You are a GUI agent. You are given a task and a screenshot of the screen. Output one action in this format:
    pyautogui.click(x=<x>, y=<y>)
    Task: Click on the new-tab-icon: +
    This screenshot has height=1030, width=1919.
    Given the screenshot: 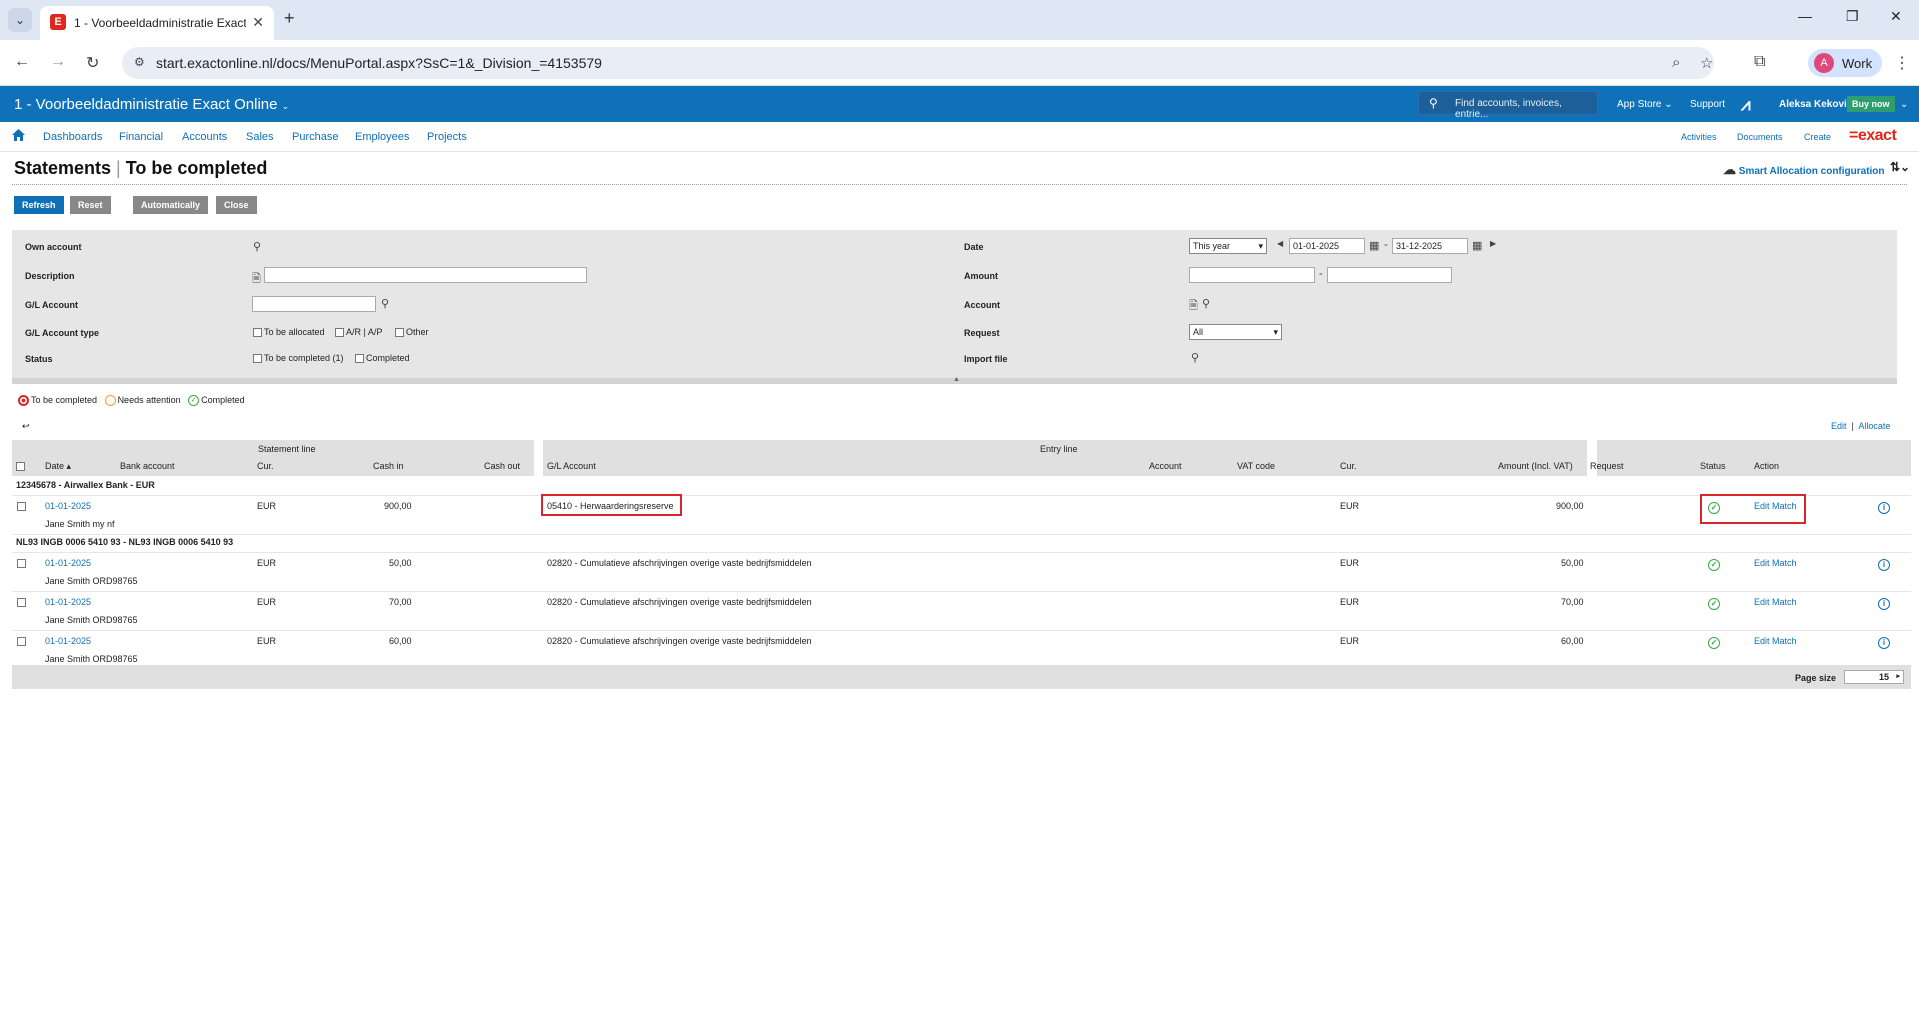 What is the action you would take?
    pyautogui.click(x=289, y=18)
    